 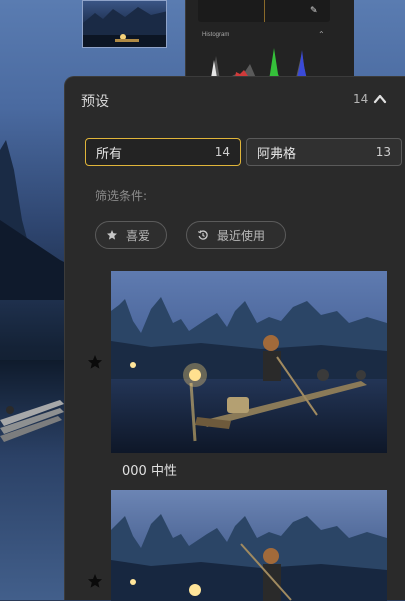 What do you see at coordinates (124, 27) in the screenshot?
I see `thumbnail-scene` at bounding box center [124, 27].